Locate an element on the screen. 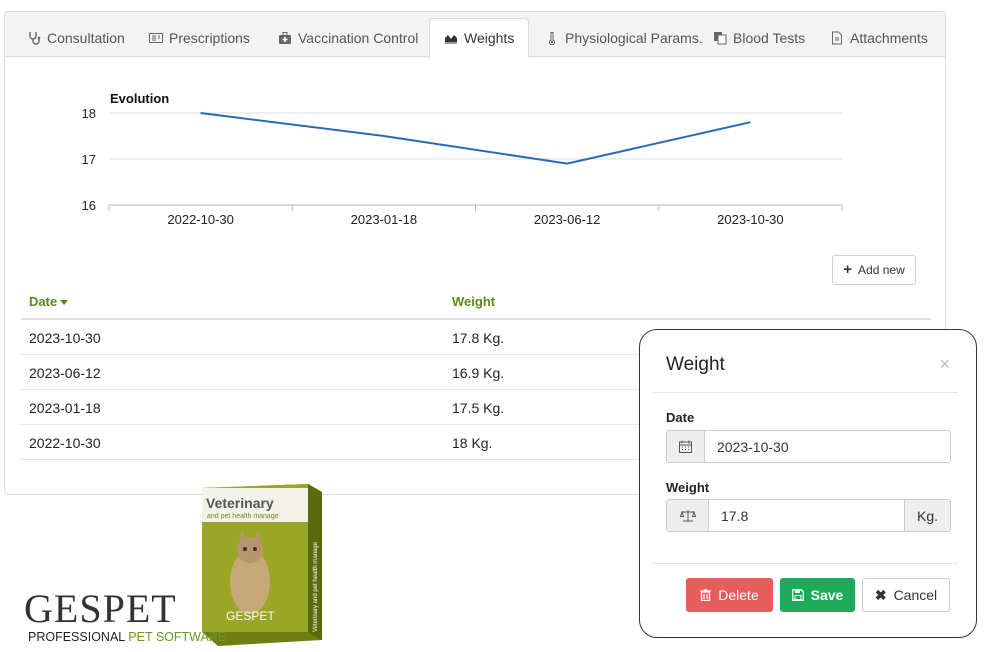  tab-physiological-params: Physiological Params. is located at coordinates (624, 37).